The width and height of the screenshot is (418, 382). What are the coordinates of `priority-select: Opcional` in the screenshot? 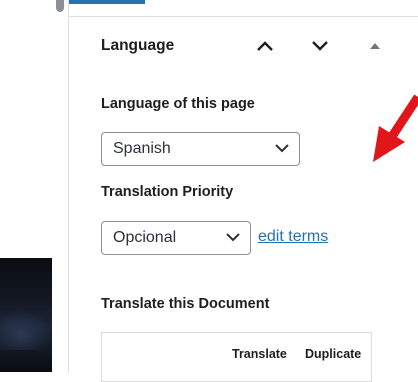 It's located at (176, 238).